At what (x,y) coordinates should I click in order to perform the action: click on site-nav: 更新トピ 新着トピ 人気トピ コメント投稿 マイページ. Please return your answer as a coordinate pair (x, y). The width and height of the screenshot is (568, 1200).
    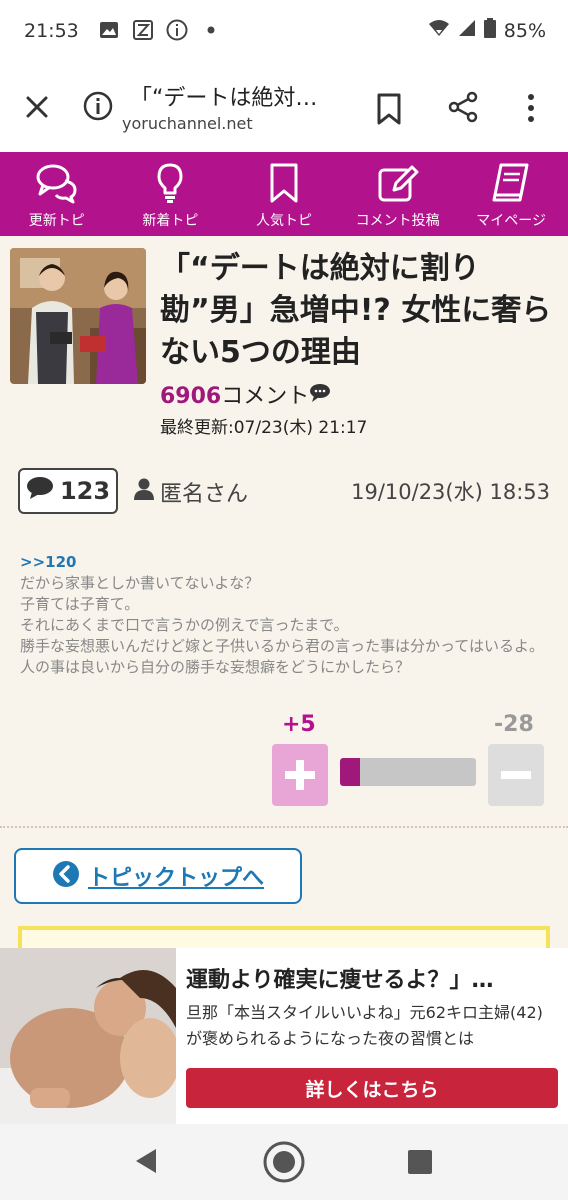
    Looking at the image, I should click on (284, 194).